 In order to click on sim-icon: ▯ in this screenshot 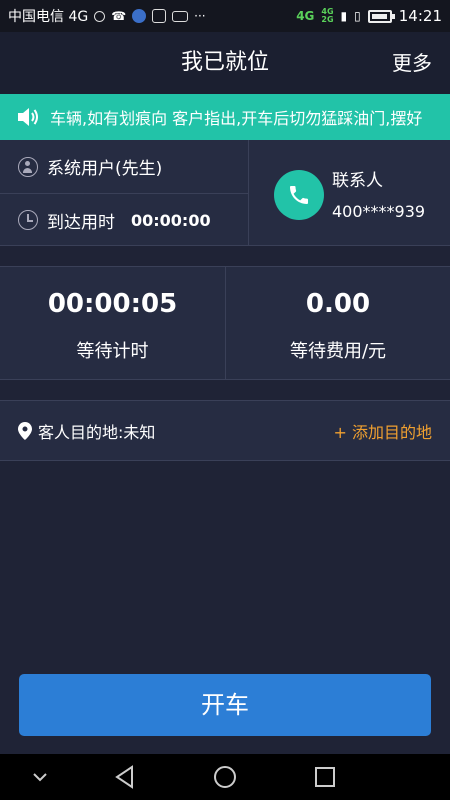, I will do `click(357, 16)`.